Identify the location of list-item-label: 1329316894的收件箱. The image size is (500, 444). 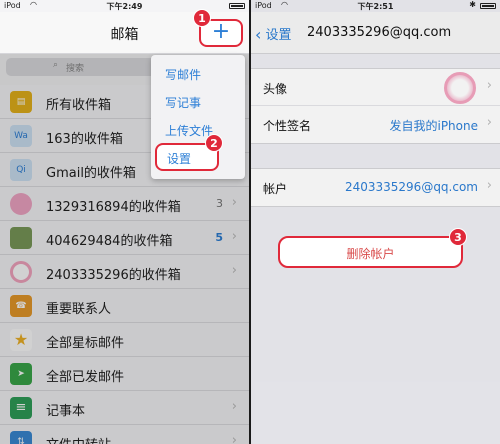
(113, 207).